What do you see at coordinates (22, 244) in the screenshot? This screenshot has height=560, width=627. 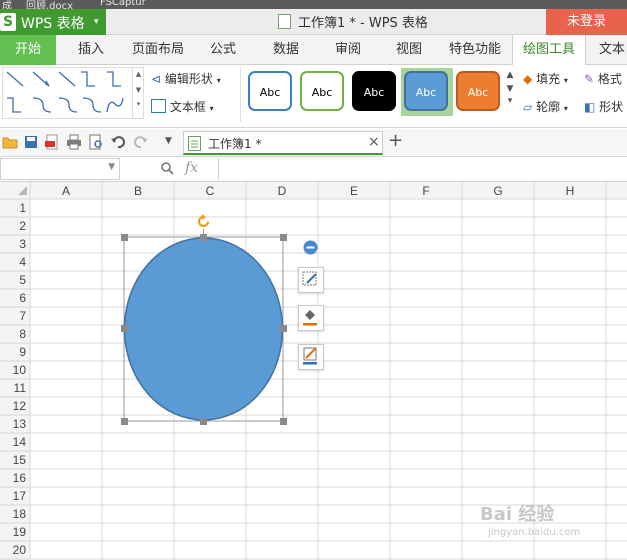 I see `row-header-3: 3` at bounding box center [22, 244].